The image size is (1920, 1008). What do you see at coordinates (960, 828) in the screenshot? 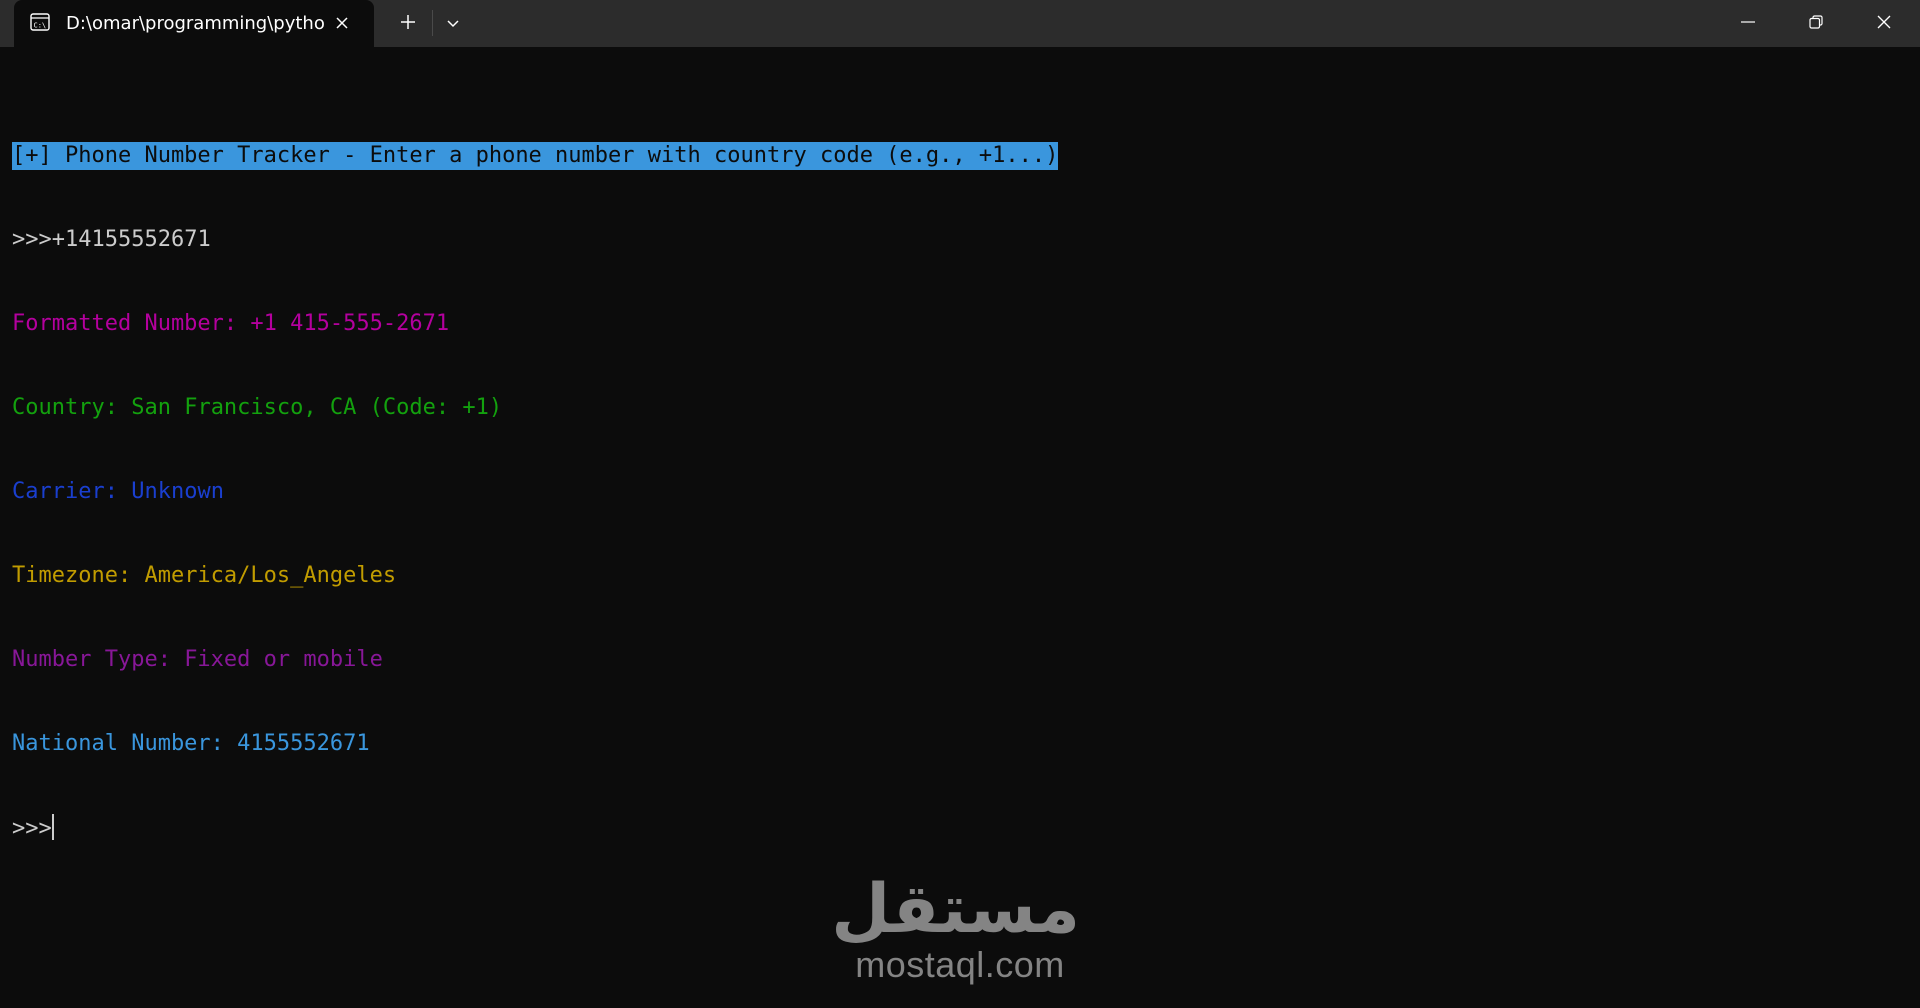
I see `terminal-line-prompt: >>>` at bounding box center [960, 828].